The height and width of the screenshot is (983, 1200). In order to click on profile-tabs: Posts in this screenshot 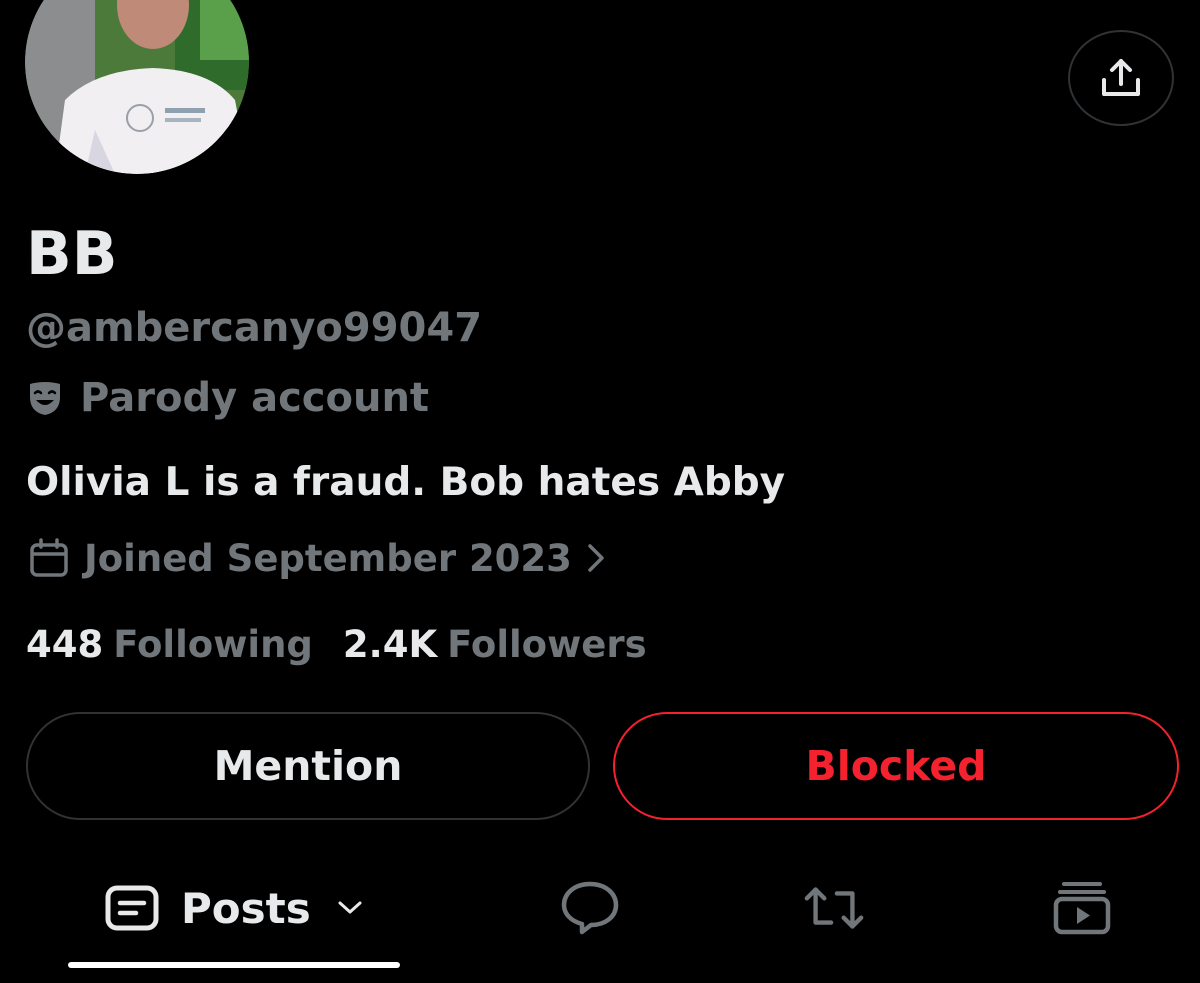, I will do `click(600, 915)`.